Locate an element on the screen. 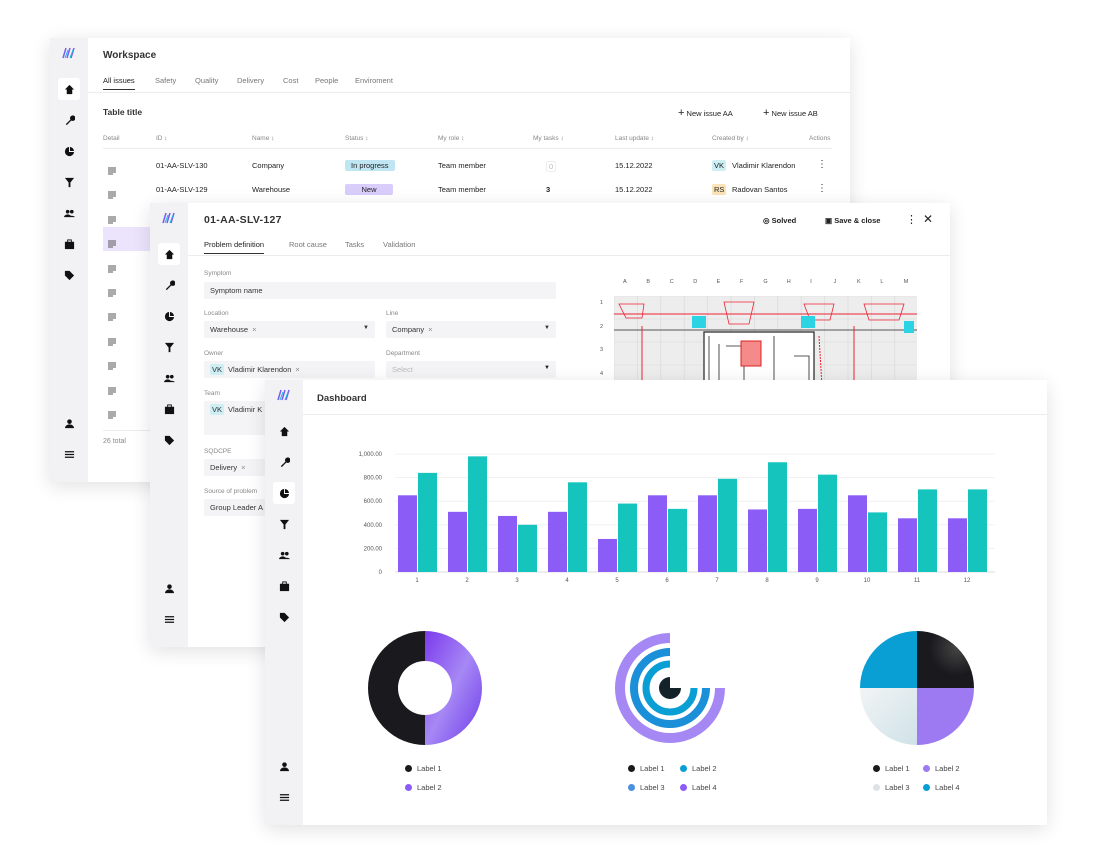 Image resolution: width=1100 pixels, height=850 pixels. column-header: My role ↕ is located at coordinates (451, 138).